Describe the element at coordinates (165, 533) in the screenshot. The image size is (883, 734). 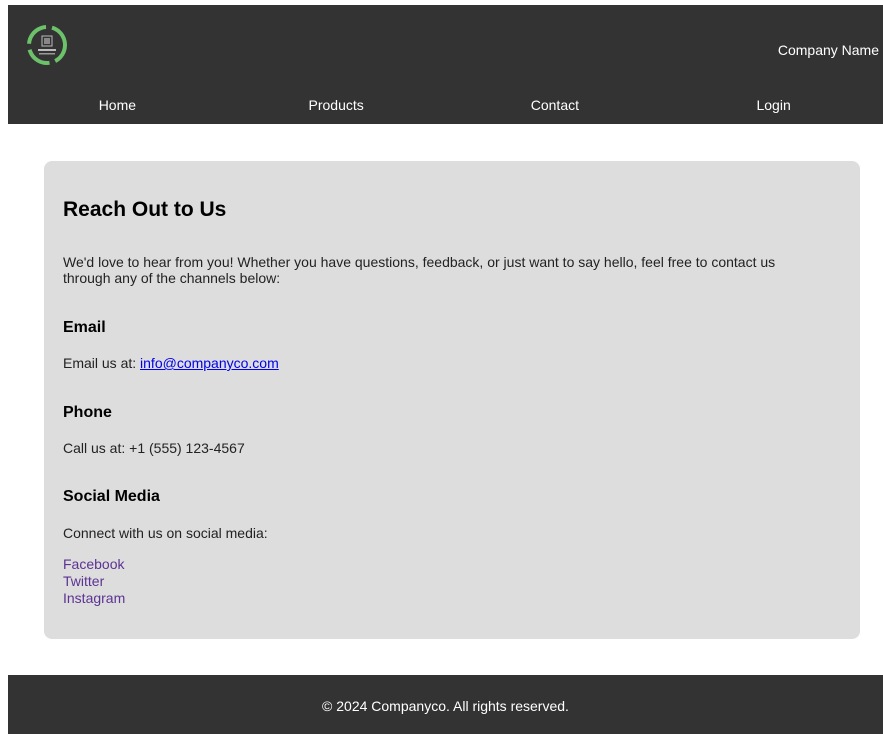
I see `social-text: Connect with us on social media:` at that location.